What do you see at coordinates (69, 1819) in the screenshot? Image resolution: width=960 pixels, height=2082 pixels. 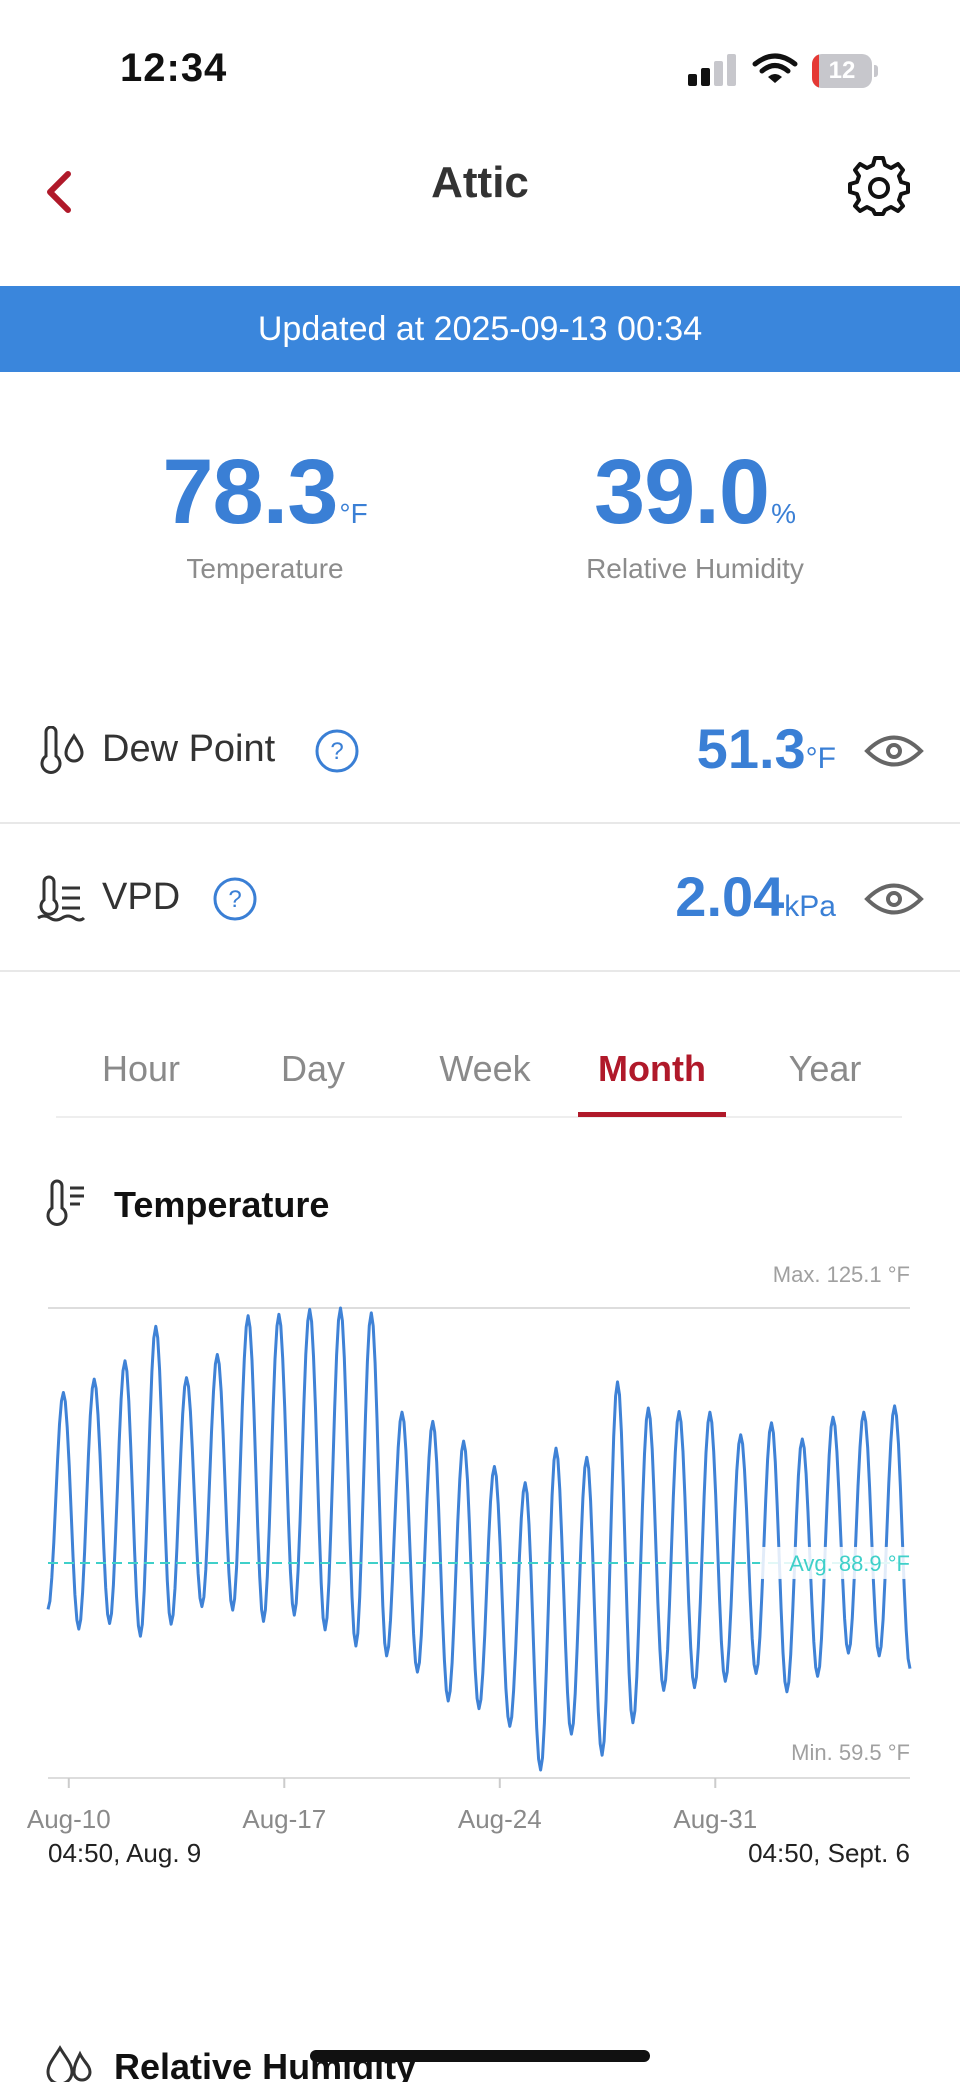 I see `chart-x-tick-label: Aug-10` at bounding box center [69, 1819].